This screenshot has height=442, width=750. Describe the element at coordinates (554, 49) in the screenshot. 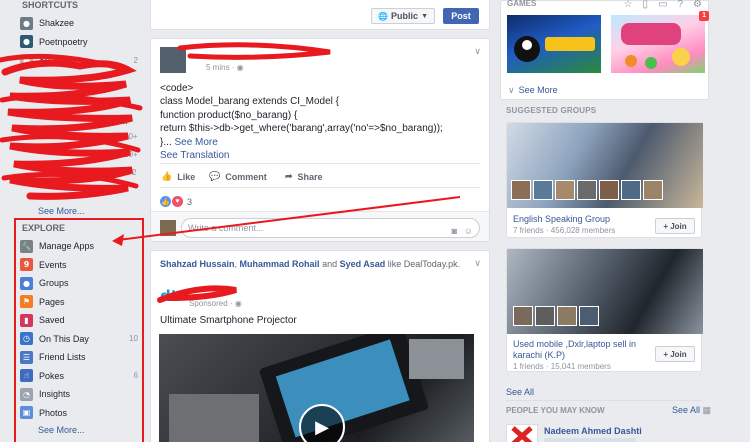

I see `8-ball-pool-art` at that location.